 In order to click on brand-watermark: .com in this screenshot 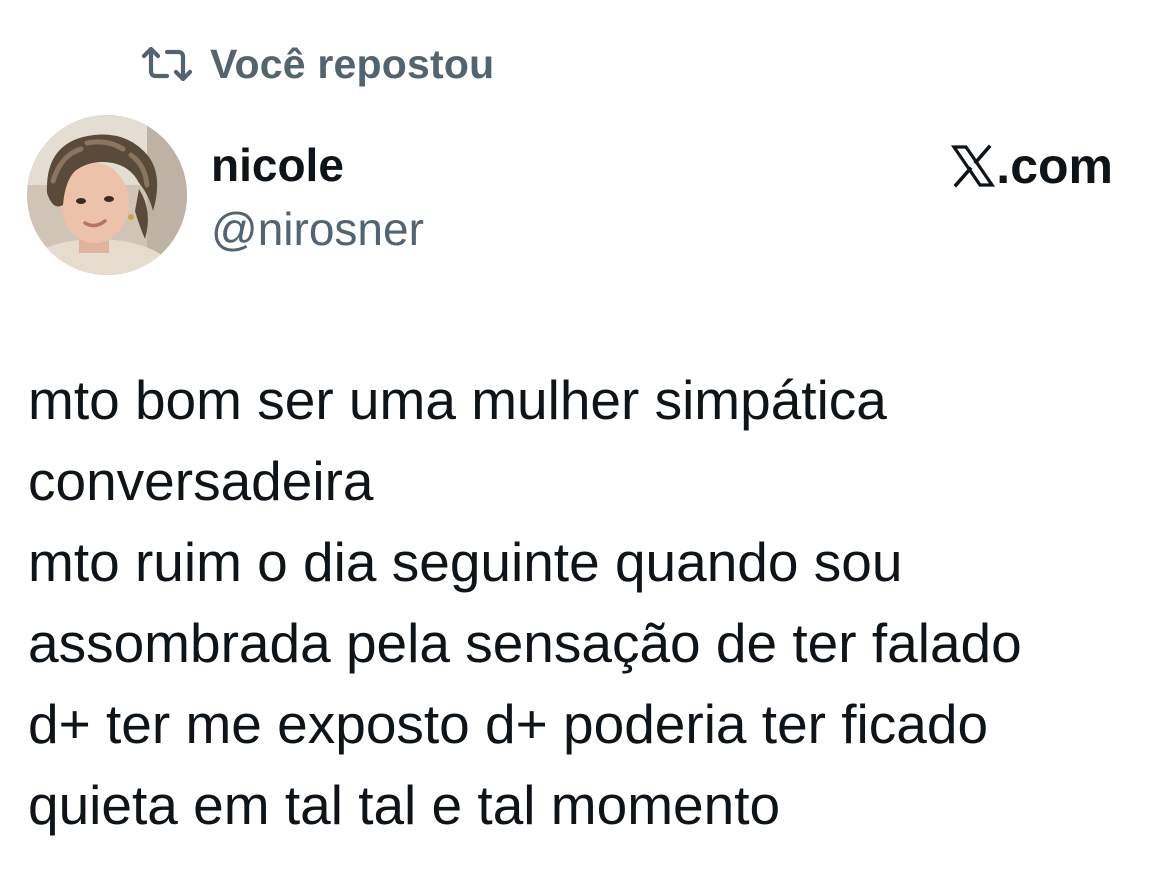, I will do `click(1032, 166)`.